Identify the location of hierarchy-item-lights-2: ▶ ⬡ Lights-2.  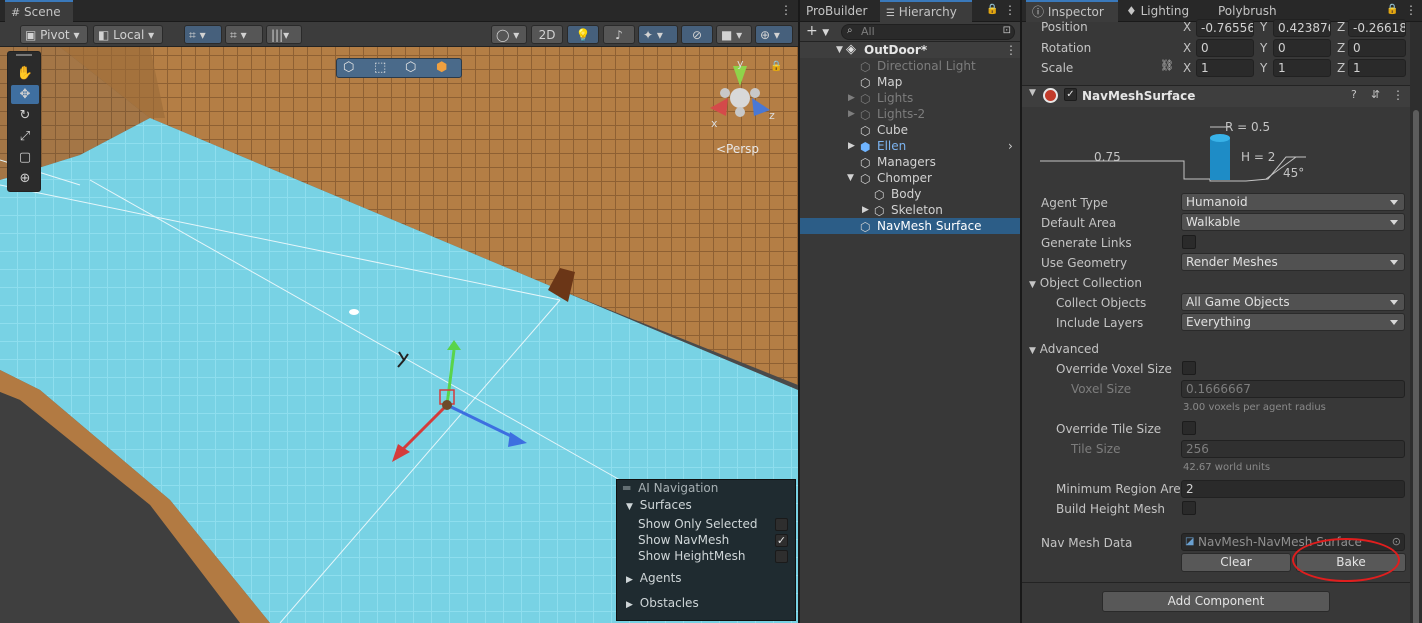
(910, 114).